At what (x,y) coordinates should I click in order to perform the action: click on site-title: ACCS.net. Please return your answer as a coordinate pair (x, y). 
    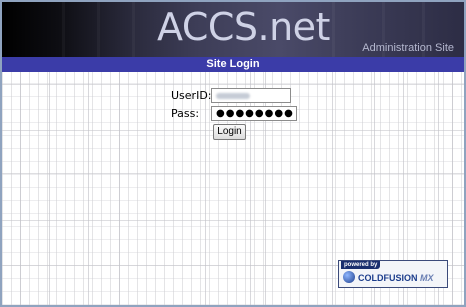
    Looking at the image, I should click on (243, 27).